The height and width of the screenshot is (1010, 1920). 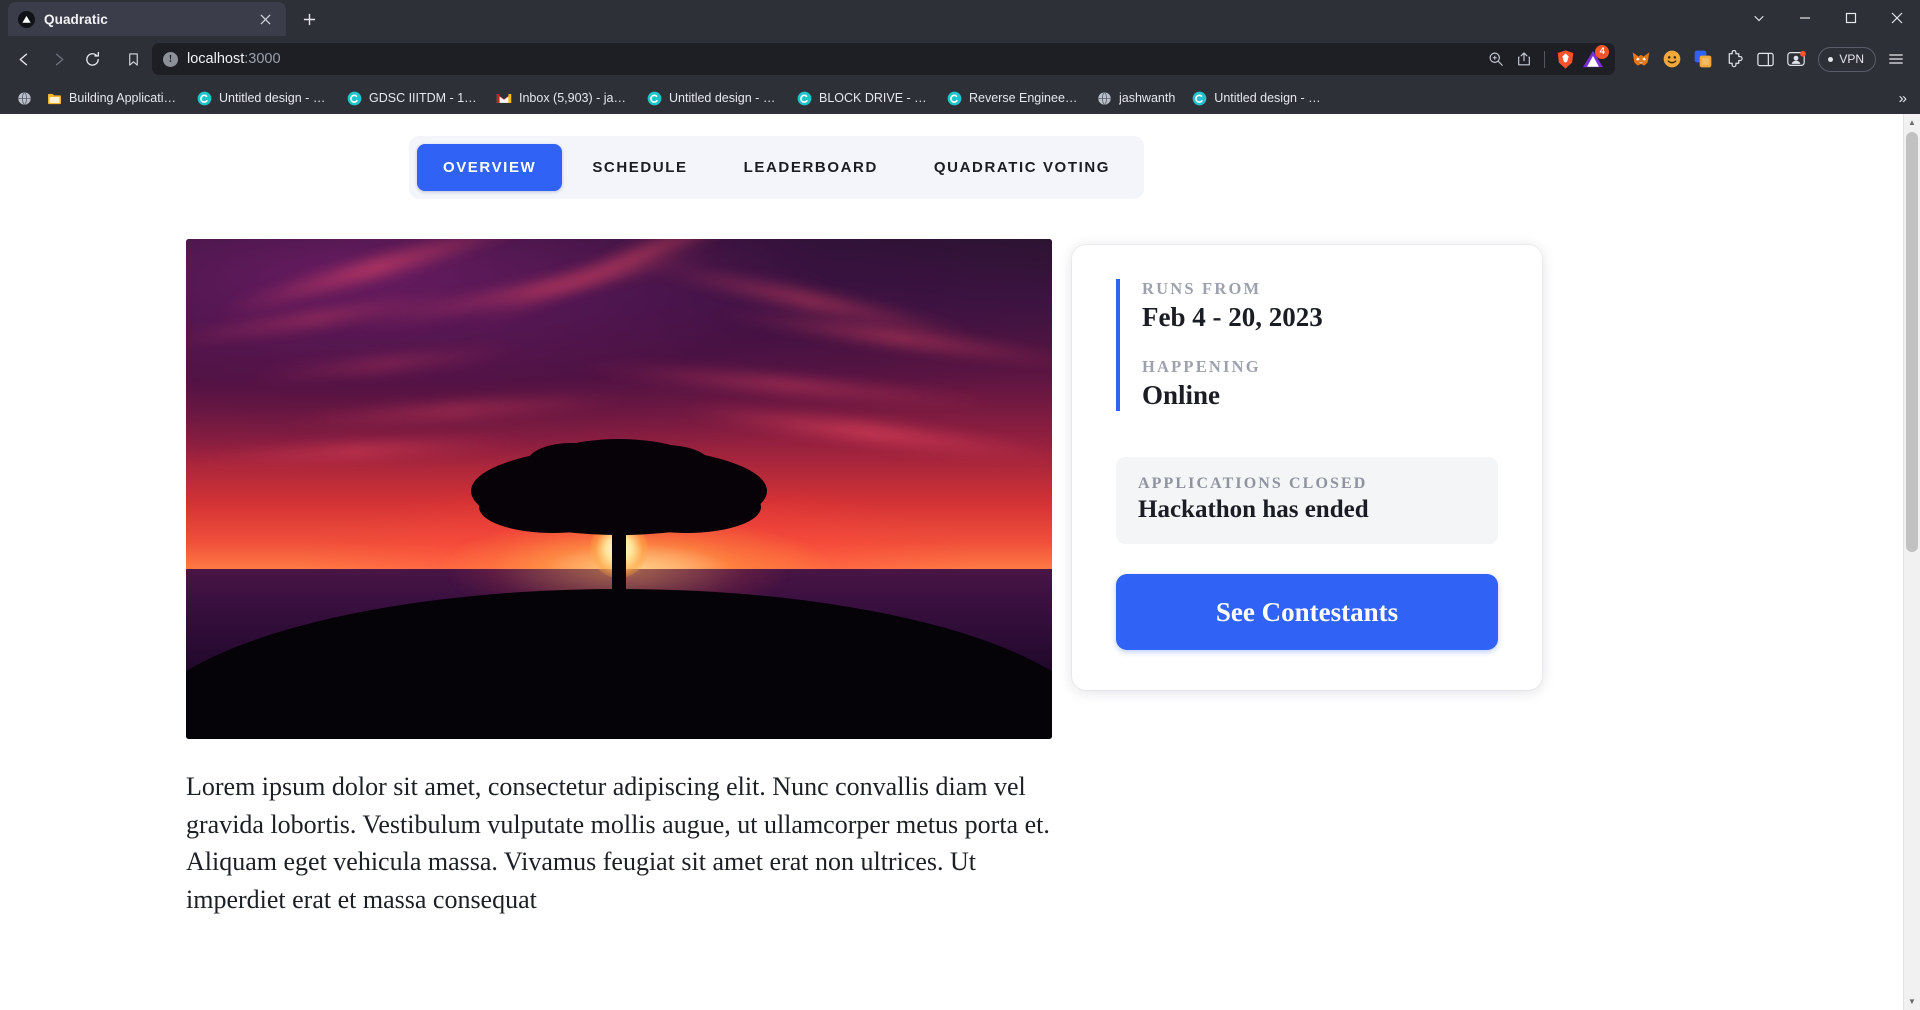 What do you see at coordinates (76, 19) in the screenshot?
I see `tab-title: Quadratic` at bounding box center [76, 19].